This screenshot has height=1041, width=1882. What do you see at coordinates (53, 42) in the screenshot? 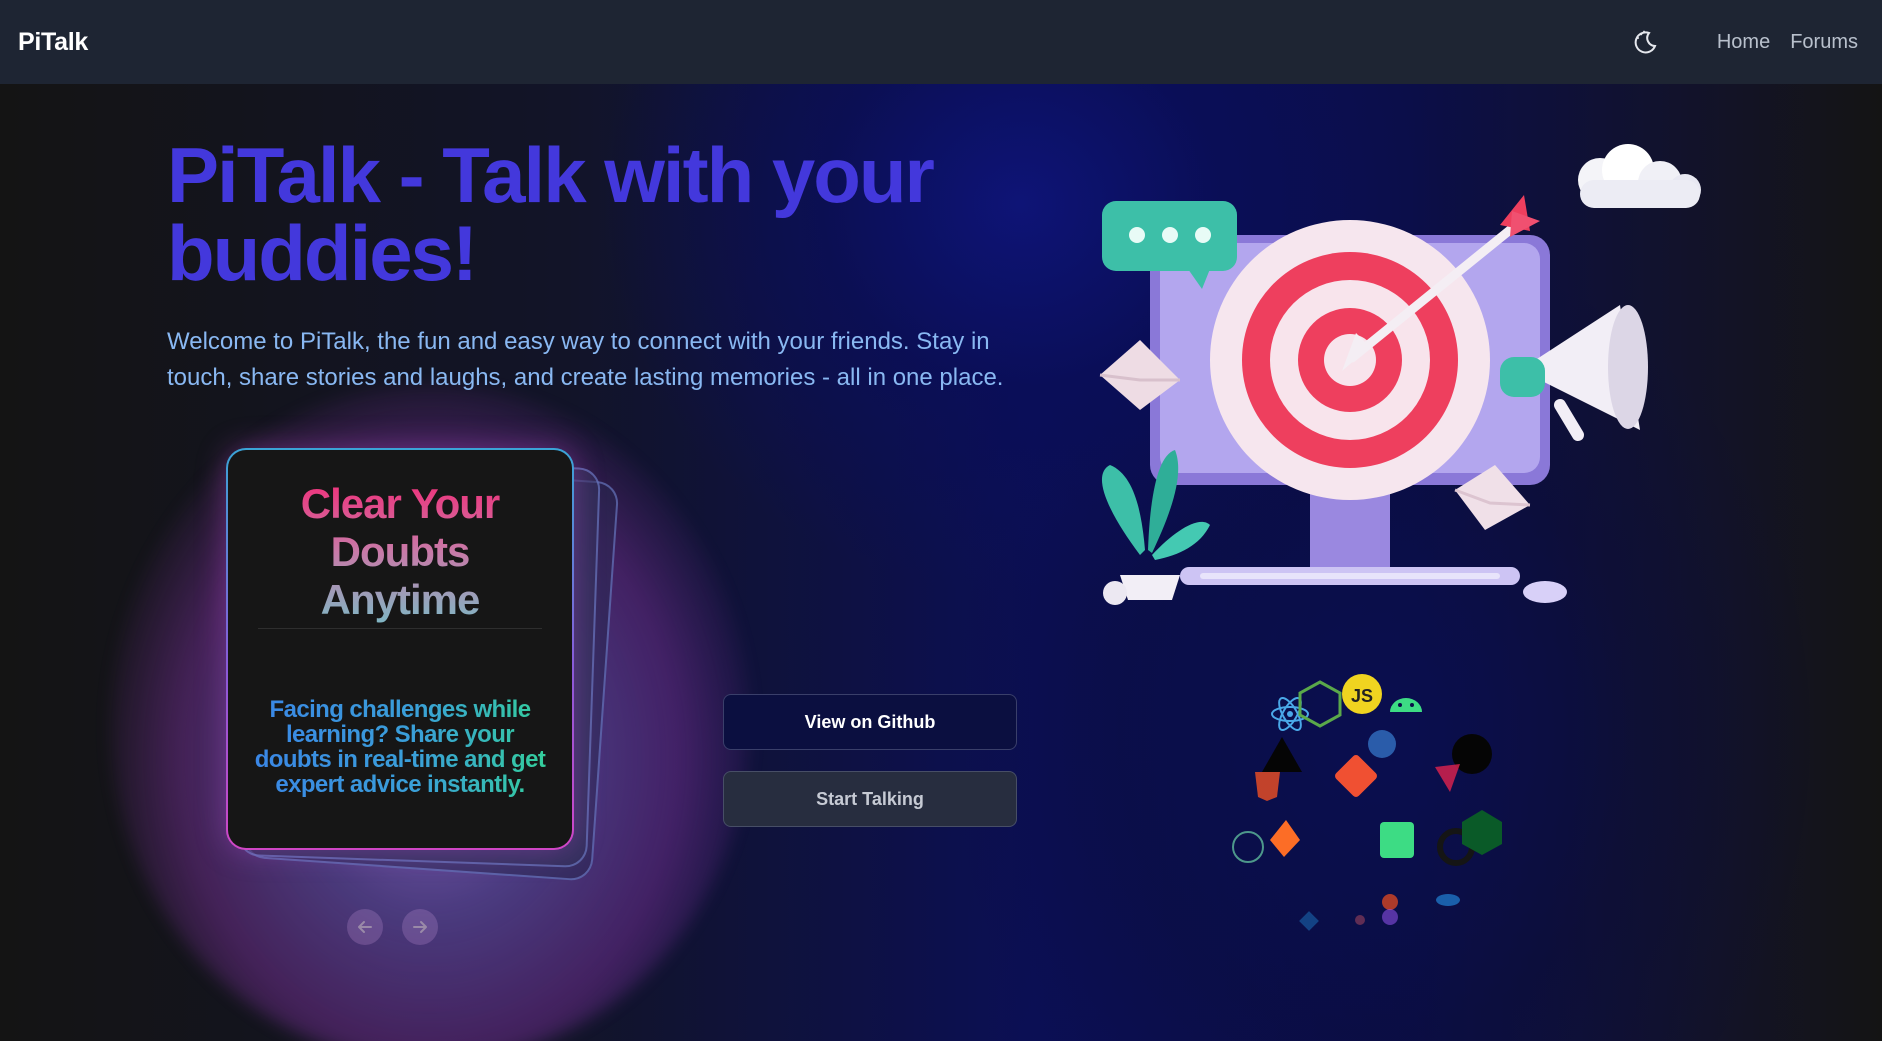
I see `brand-logo: PiTalk` at bounding box center [53, 42].